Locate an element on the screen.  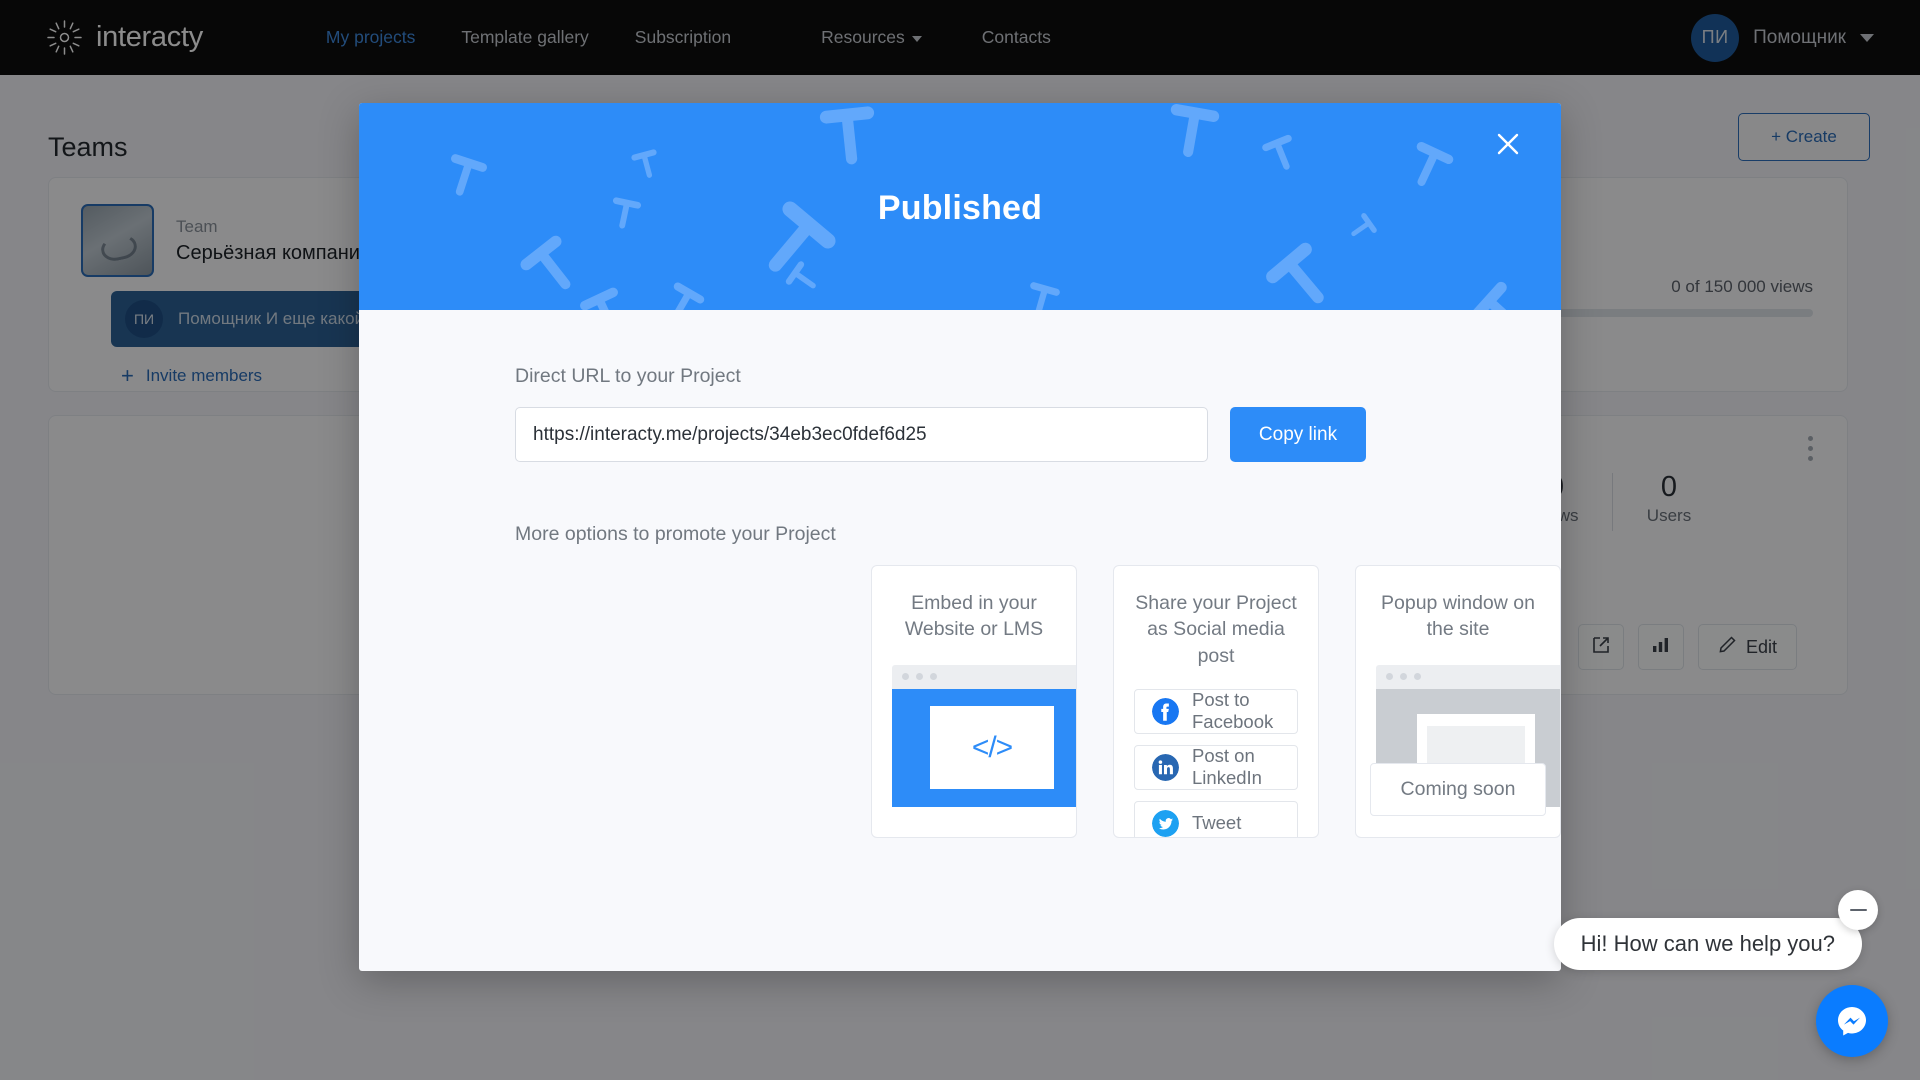
embed-card: Embed in your Website or LMS </> is located at coordinates (974, 701).